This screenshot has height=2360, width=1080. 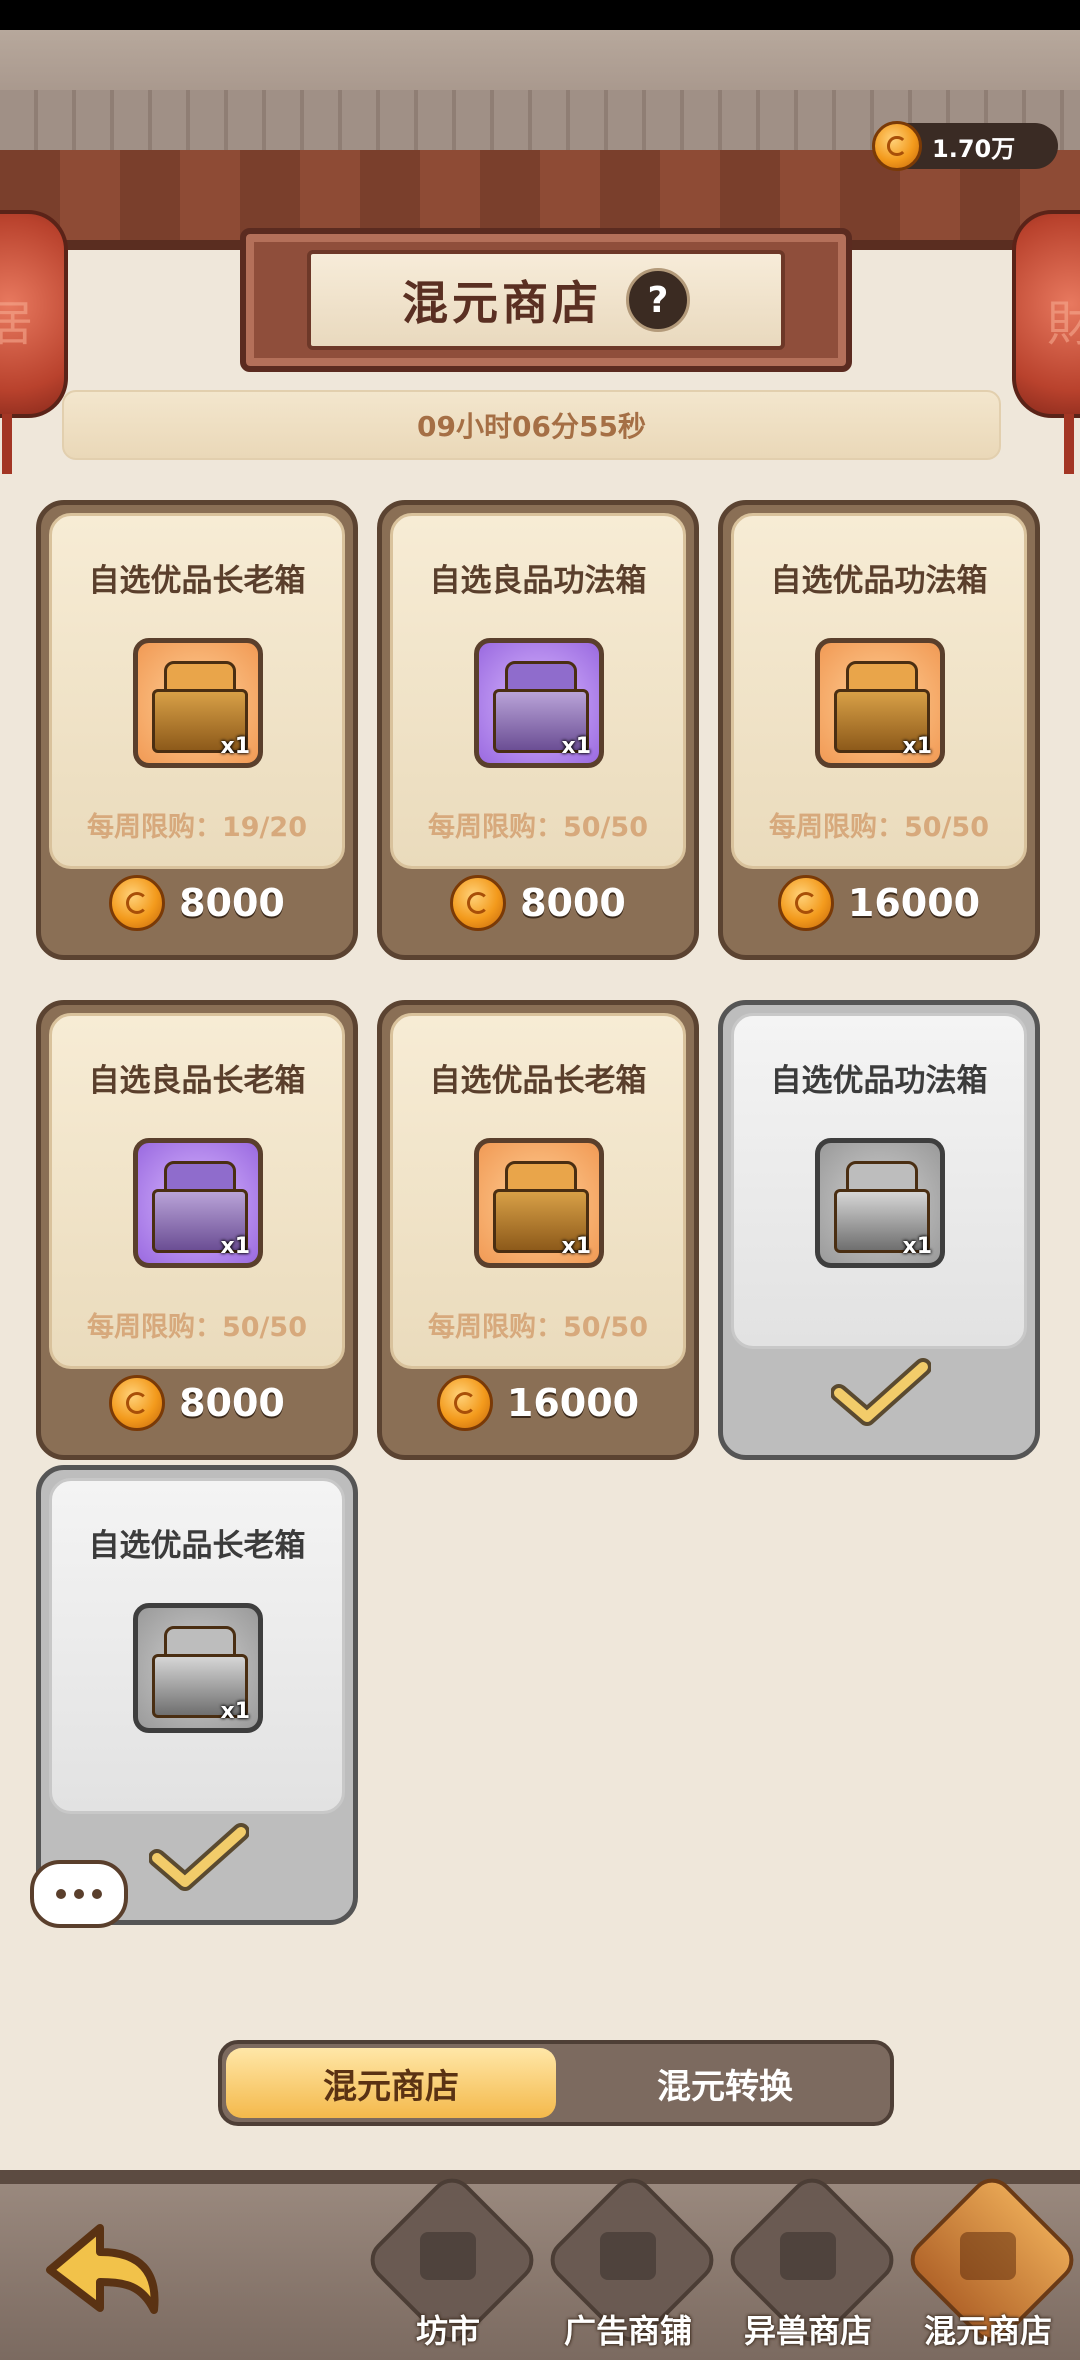 What do you see at coordinates (658, 300) in the screenshot?
I see `help-button: ?` at bounding box center [658, 300].